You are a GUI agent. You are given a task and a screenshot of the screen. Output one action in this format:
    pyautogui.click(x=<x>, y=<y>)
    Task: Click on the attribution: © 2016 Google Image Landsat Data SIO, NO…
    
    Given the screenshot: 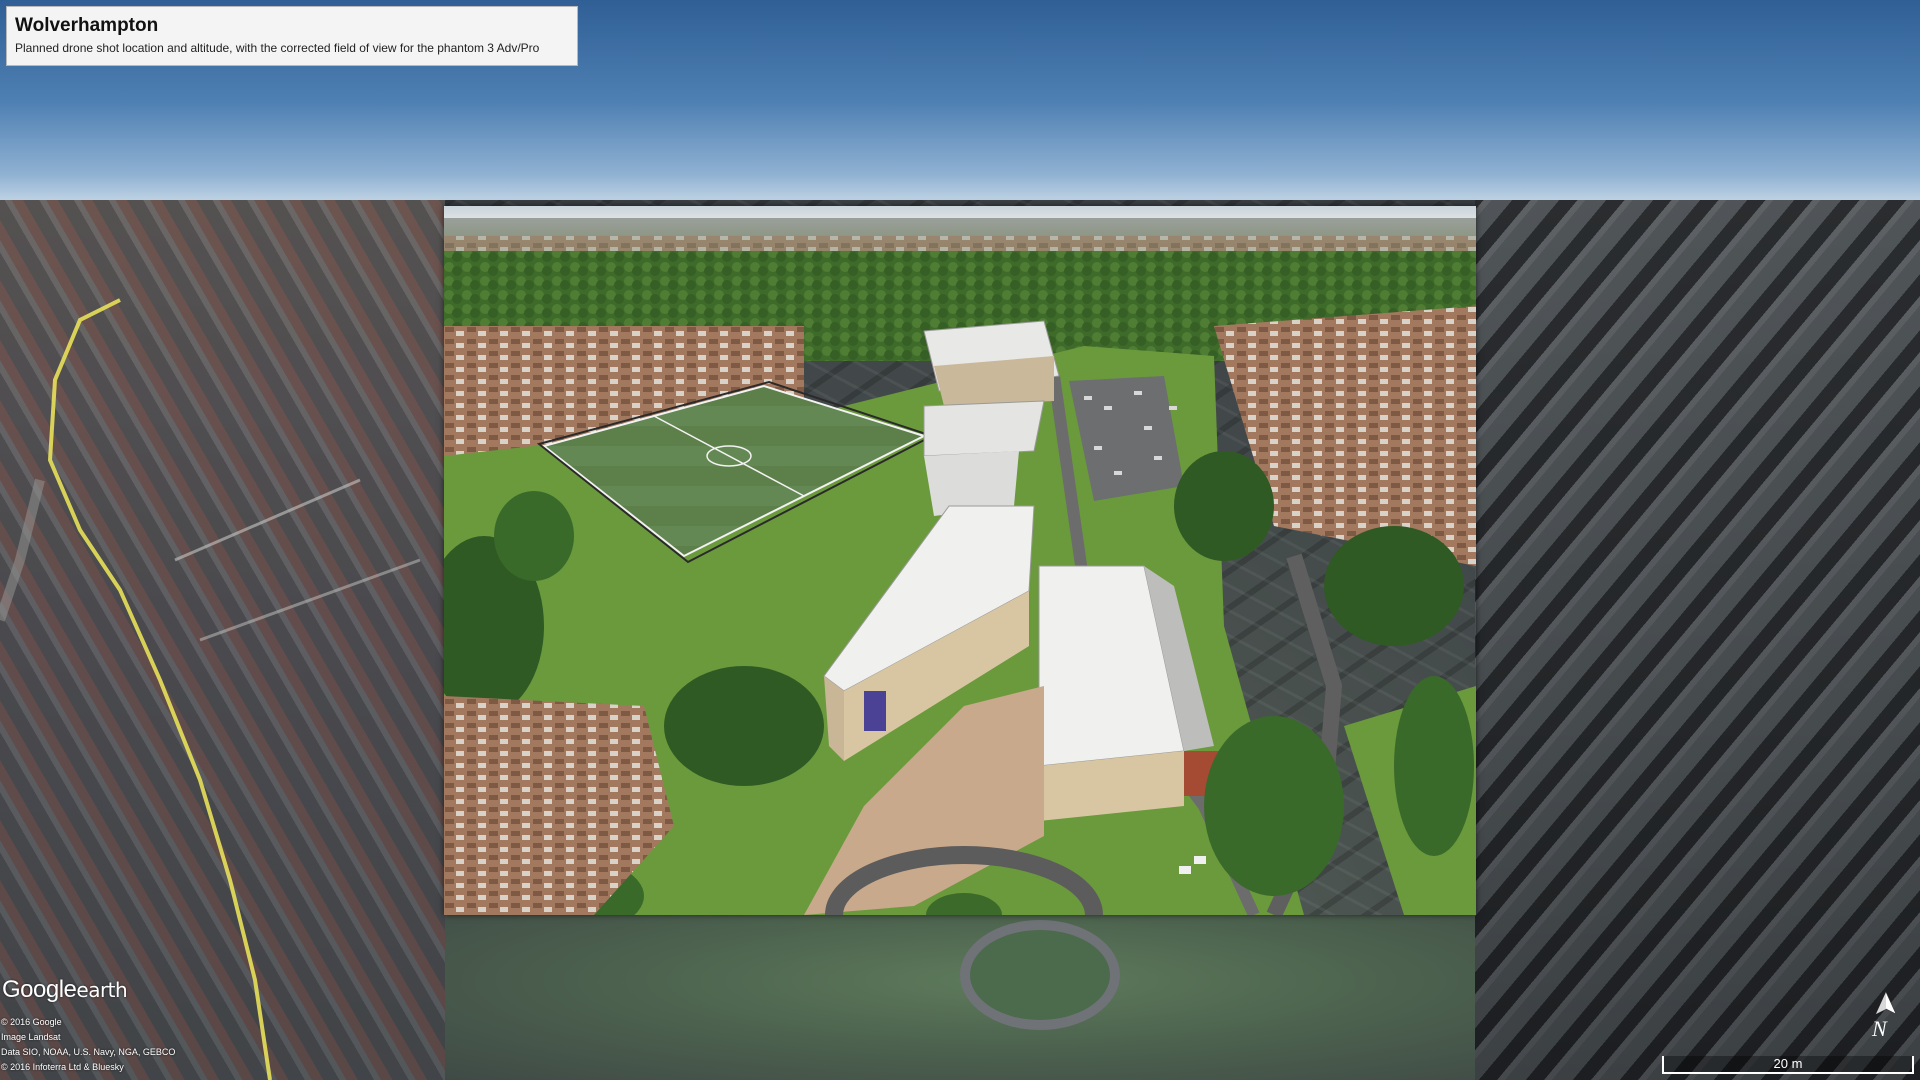 What is the action you would take?
    pyautogui.click(x=88, y=1045)
    